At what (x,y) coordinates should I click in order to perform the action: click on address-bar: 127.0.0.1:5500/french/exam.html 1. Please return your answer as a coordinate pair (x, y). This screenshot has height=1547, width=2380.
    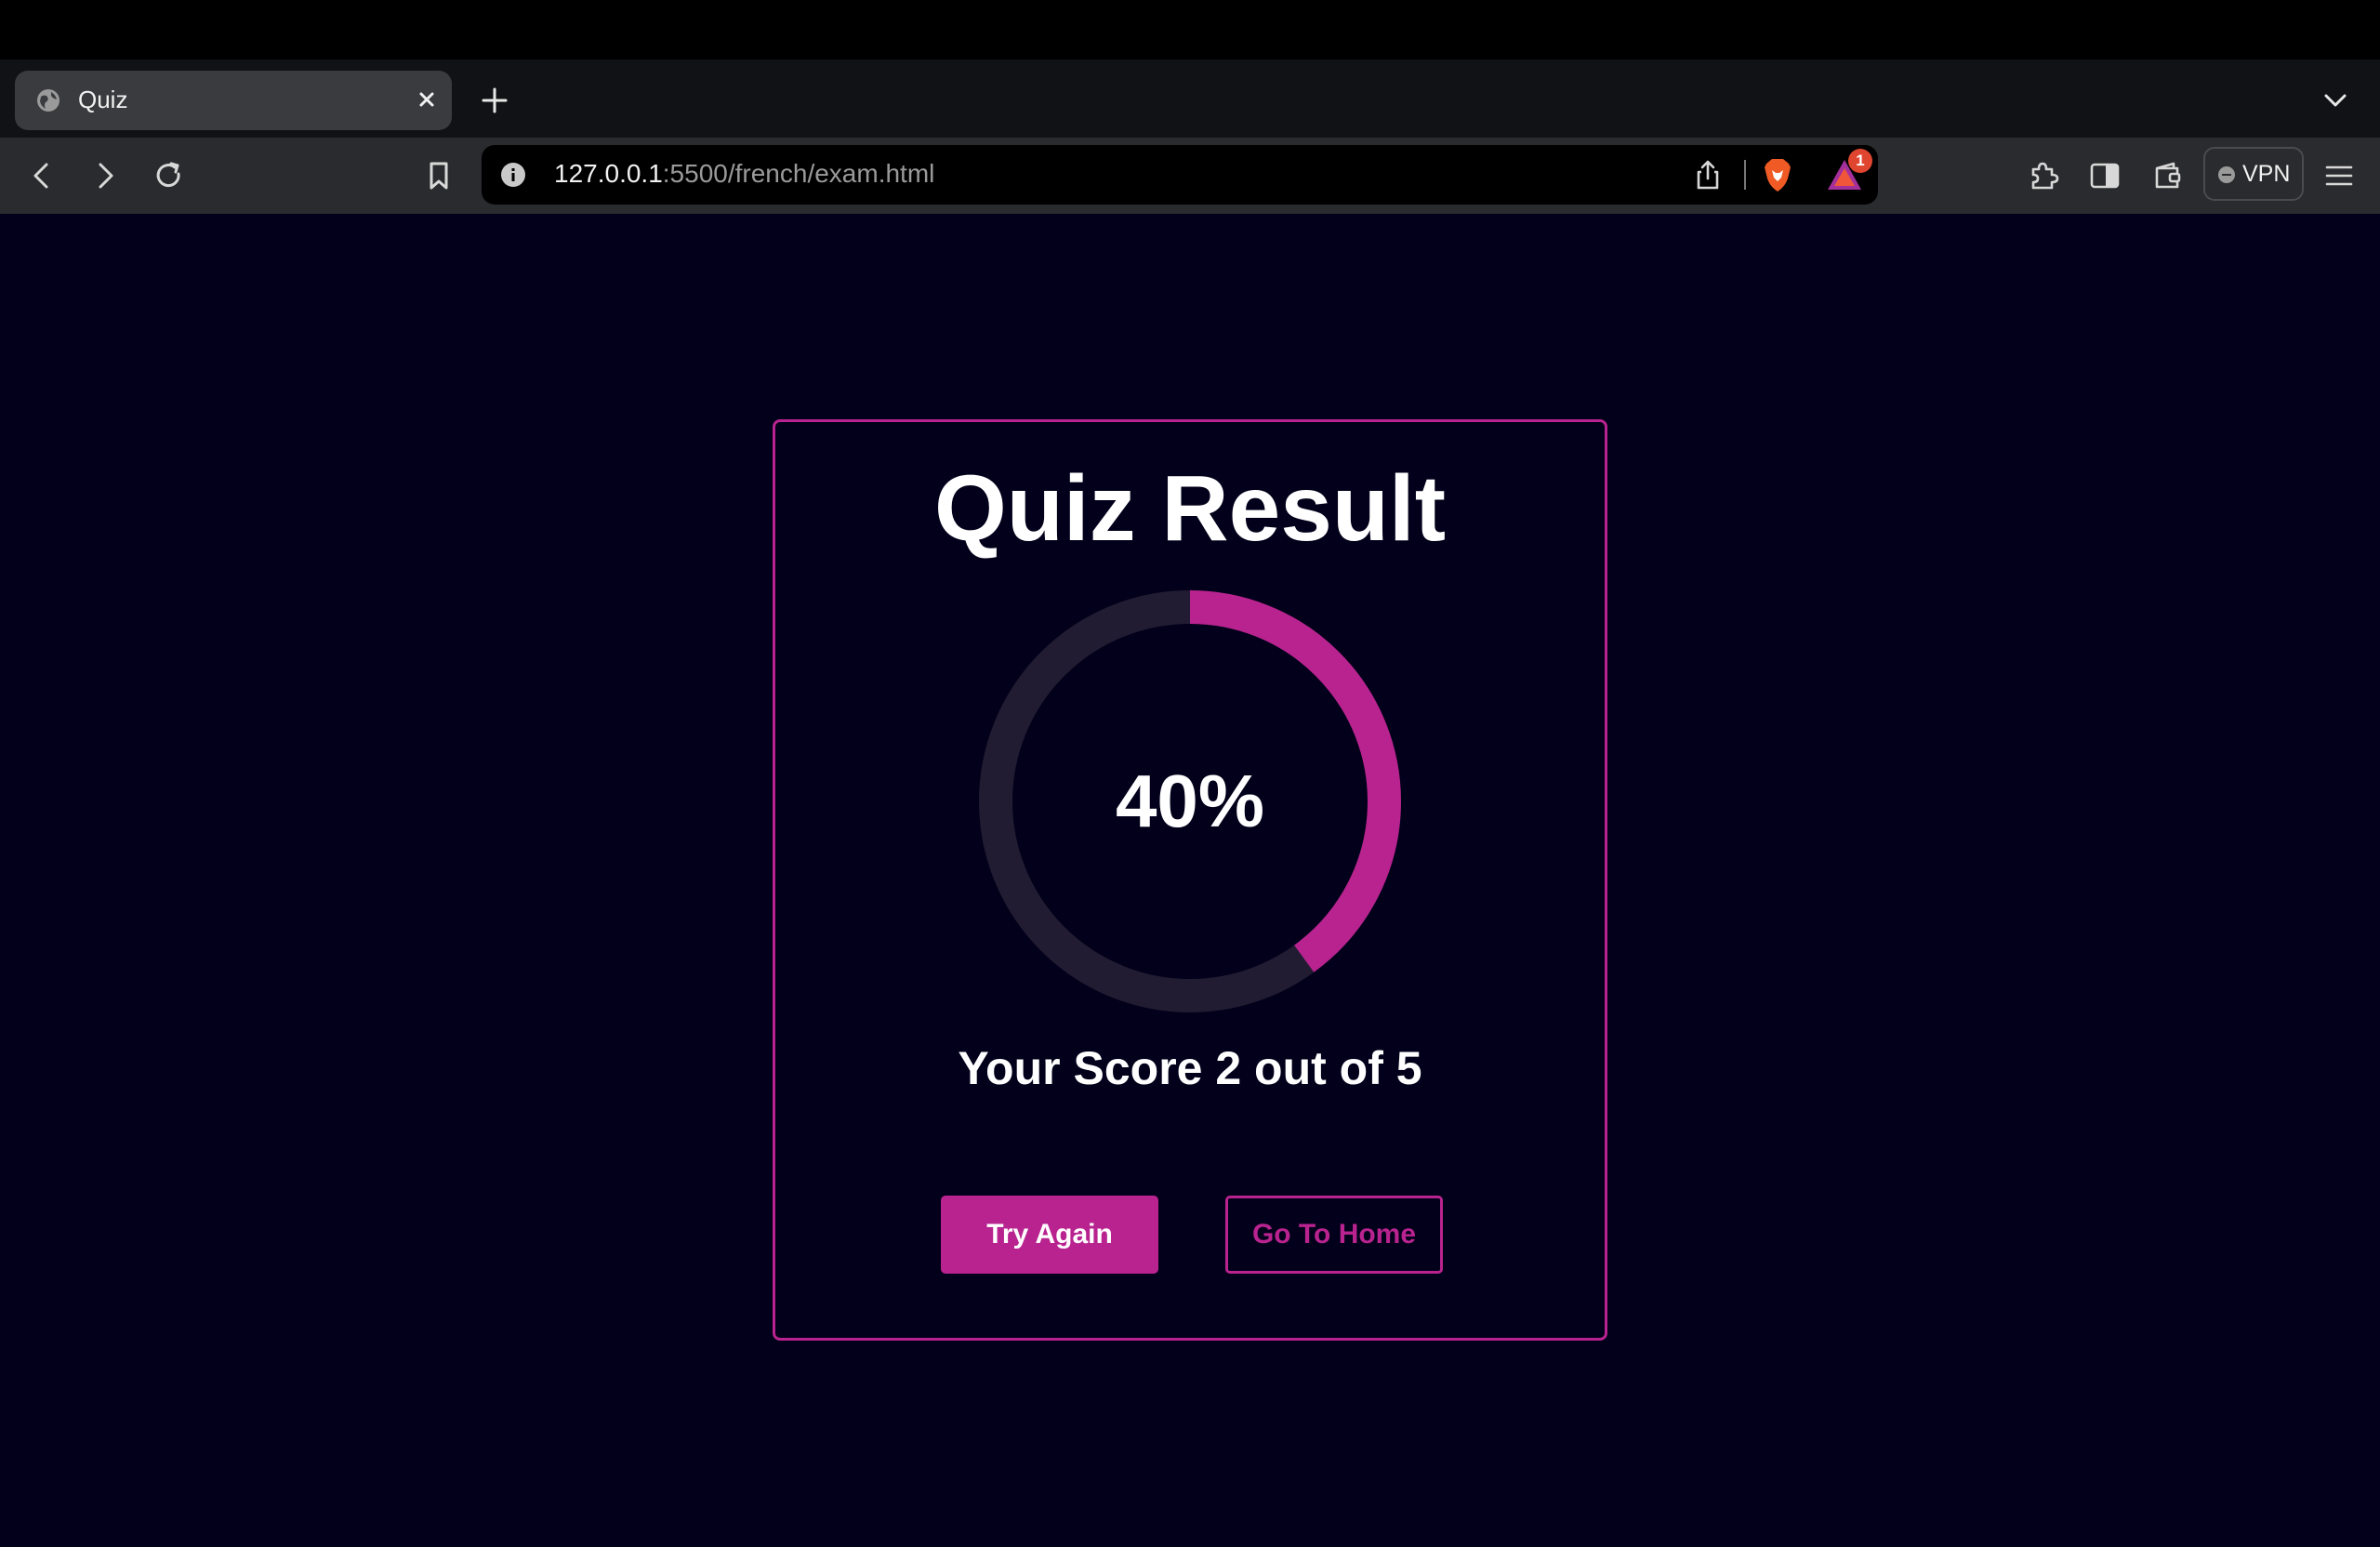
    Looking at the image, I should click on (1180, 175).